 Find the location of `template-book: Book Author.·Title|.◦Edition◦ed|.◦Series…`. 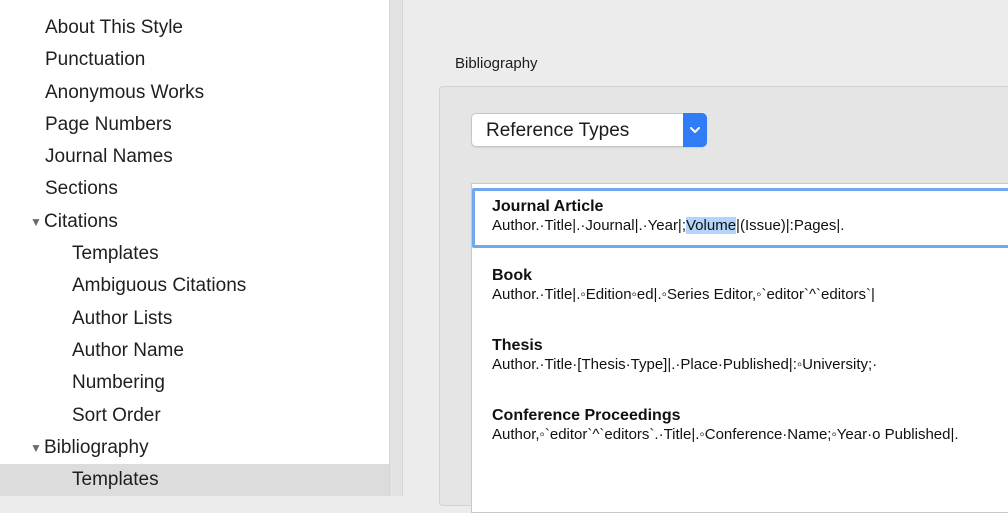

template-book: Book Author.·Title|.◦Edition◦ed|.◦Series… is located at coordinates (740, 285).